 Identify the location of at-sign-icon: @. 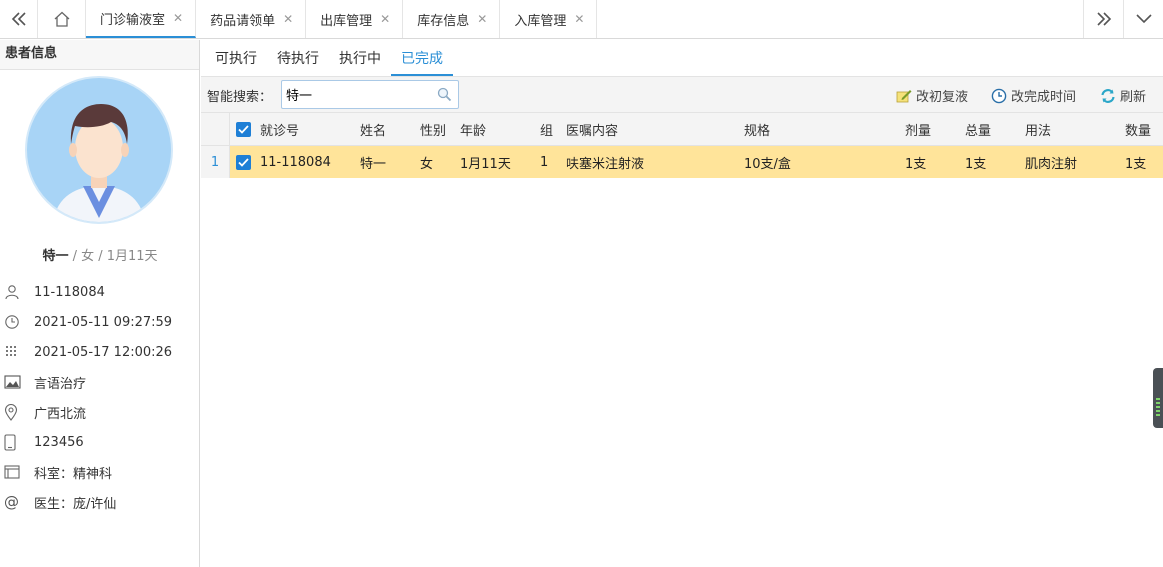
(11, 502).